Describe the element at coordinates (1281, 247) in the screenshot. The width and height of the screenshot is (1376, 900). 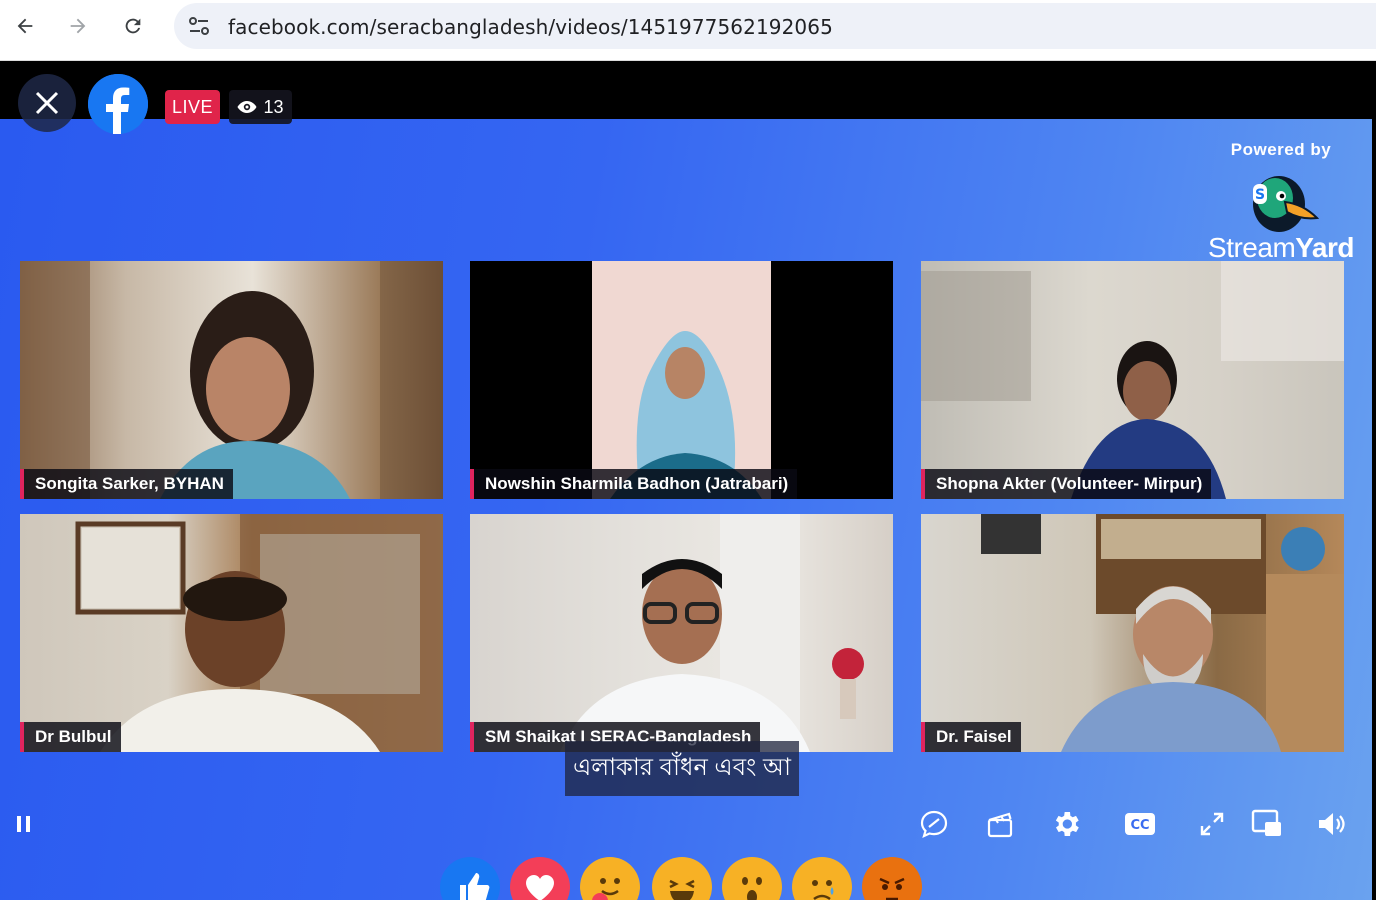
I see `streamyard-wordmark: StreamYard` at that location.